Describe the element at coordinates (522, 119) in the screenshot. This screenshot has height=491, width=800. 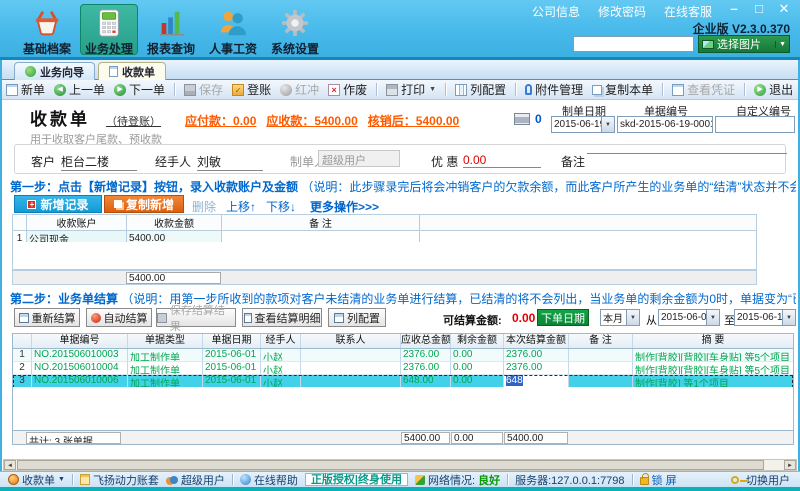
I see `print-count-icon` at that location.